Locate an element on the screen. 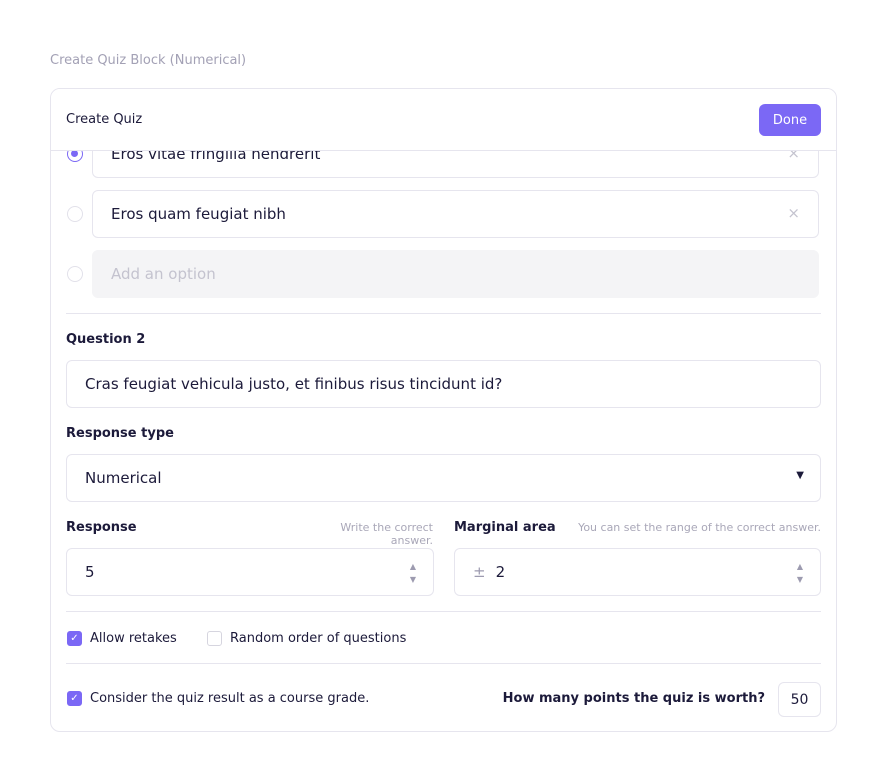  marginal-area-label: Marginal area is located at coordinates (505, 527).